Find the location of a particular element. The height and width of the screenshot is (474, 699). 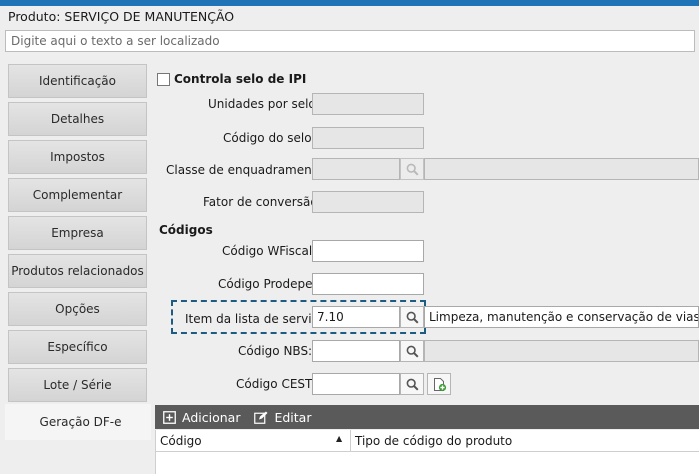

controla-selo-ipi-checkbox is located at coordinates (163, 79).